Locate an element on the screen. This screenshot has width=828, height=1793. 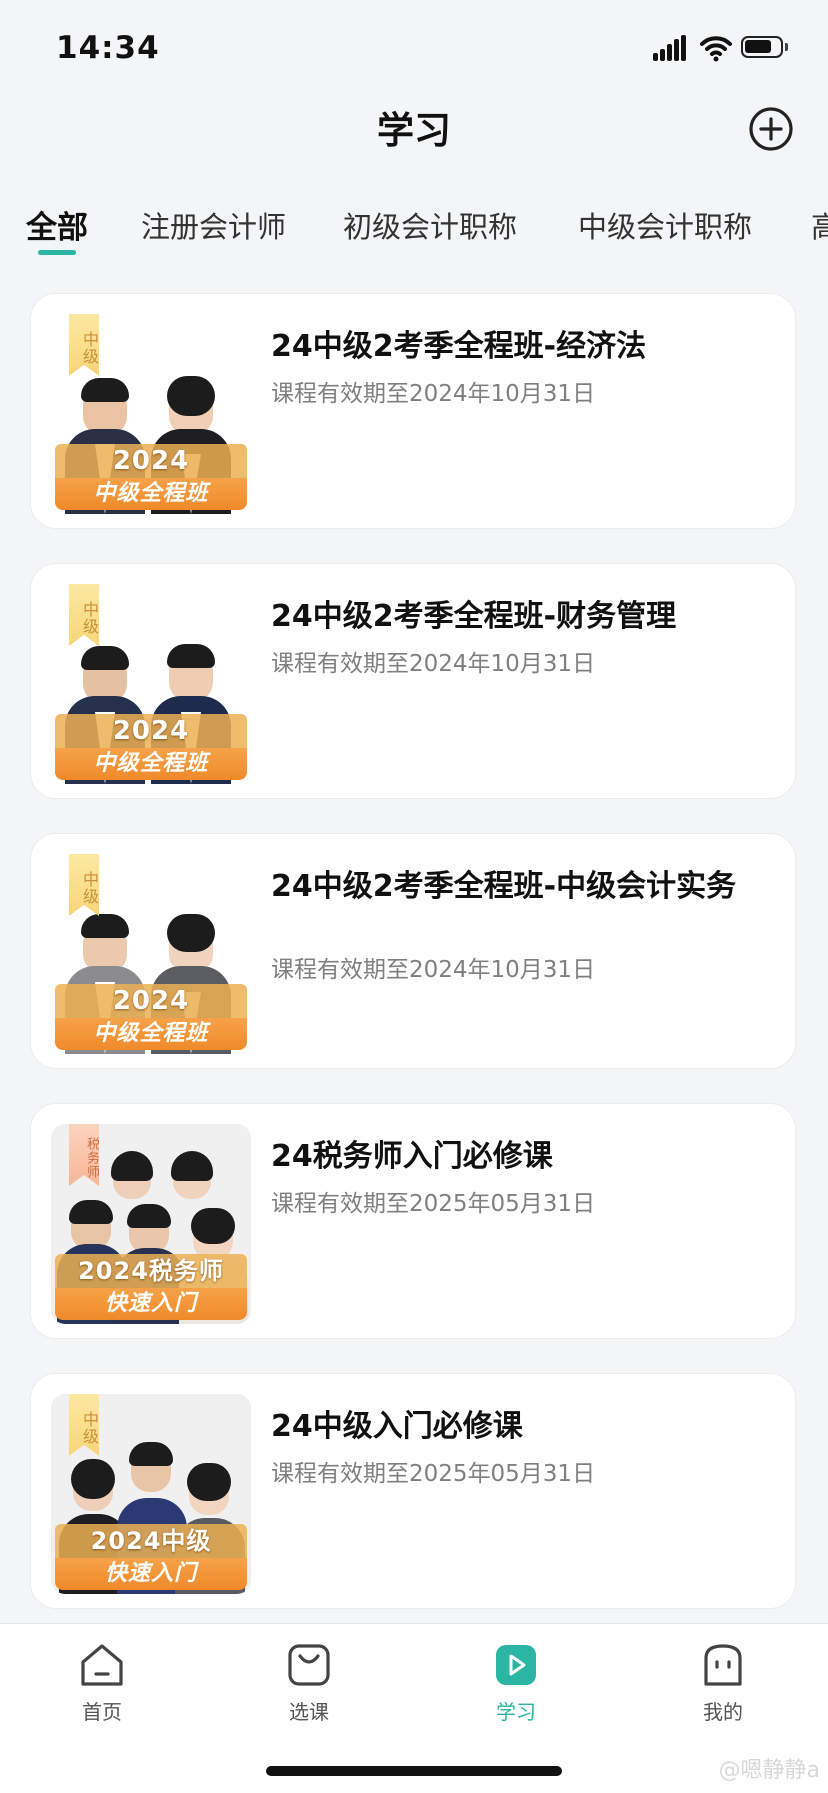
nav-study-label: 学习 is located at coordinates (516, 1712).